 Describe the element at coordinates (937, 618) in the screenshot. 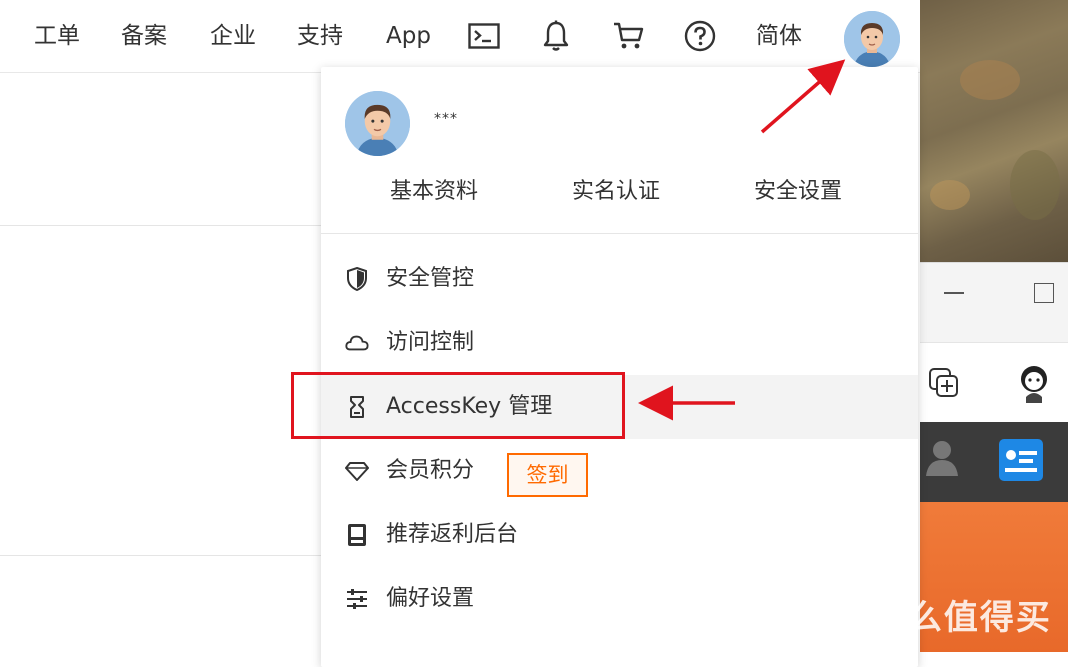

I see `watermark-text: 值 什么值得买` at that location.